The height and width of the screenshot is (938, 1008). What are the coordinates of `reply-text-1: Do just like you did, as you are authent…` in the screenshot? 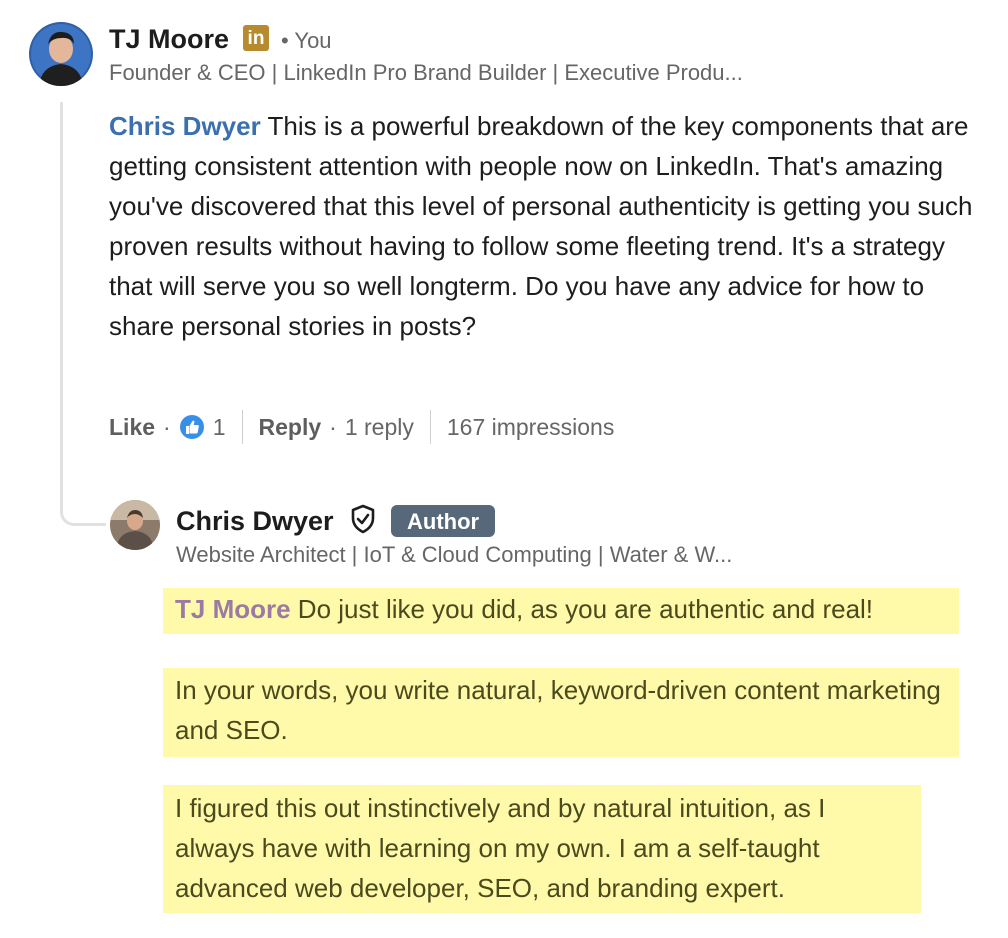 It's located at (582, 609).